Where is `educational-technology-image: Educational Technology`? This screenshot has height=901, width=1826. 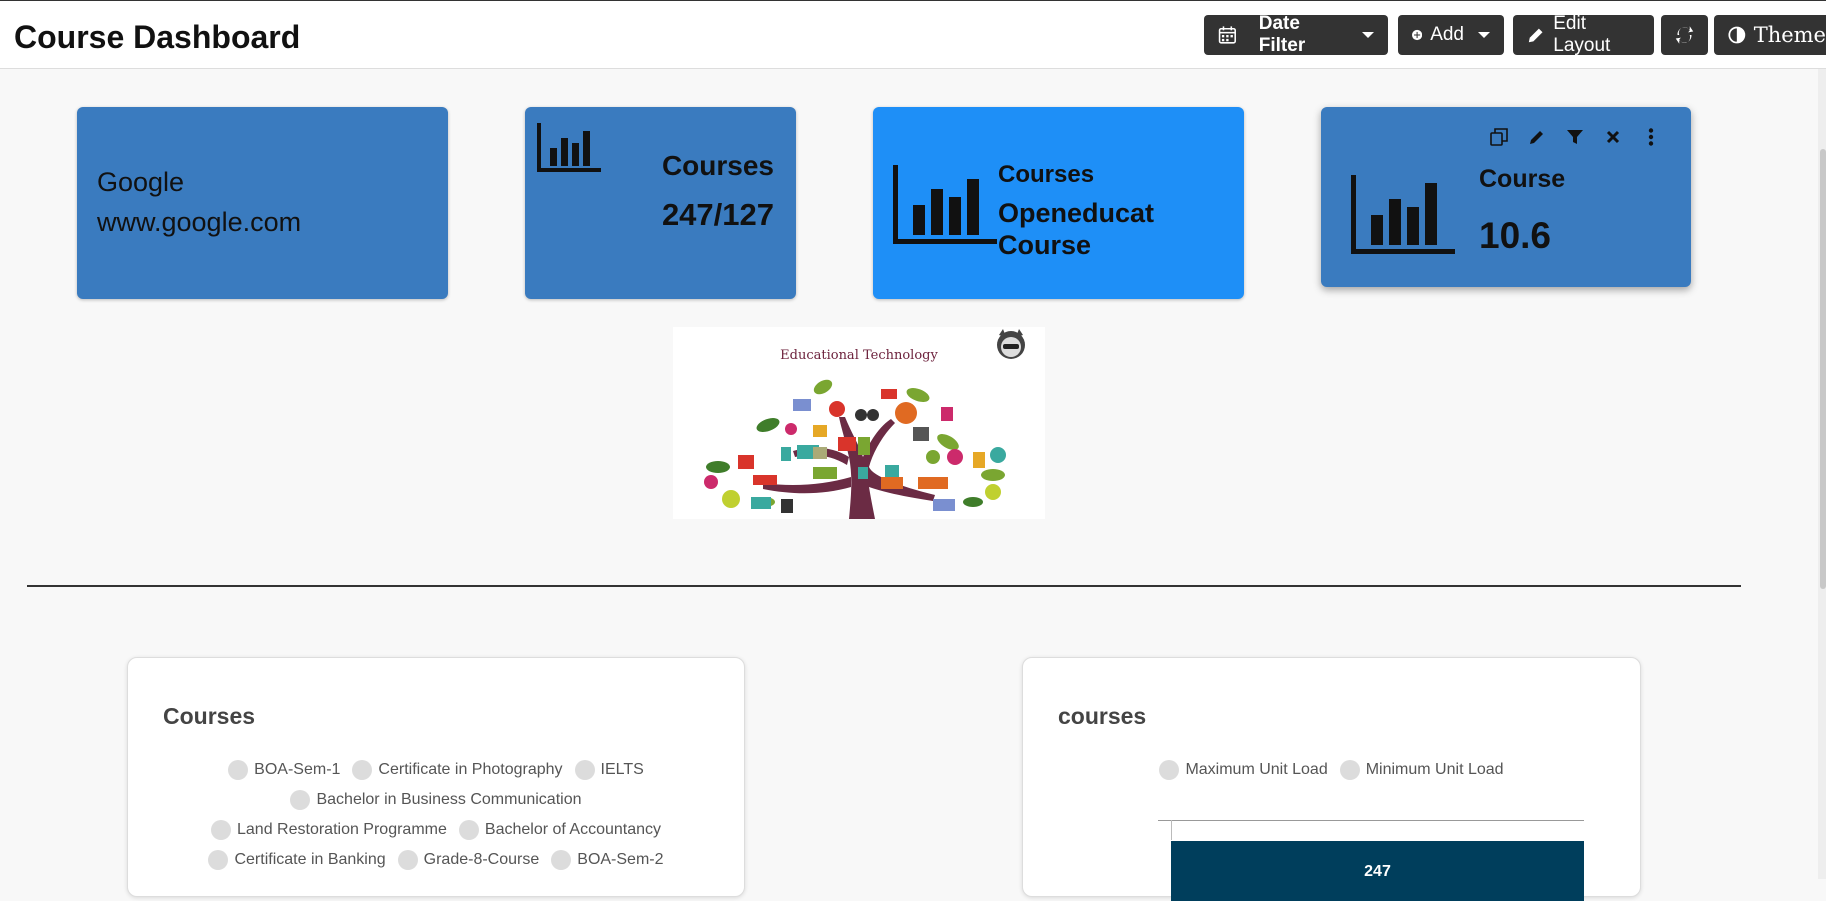 educational-technology-image: Educational Technology is located at coordinates (859, 423).